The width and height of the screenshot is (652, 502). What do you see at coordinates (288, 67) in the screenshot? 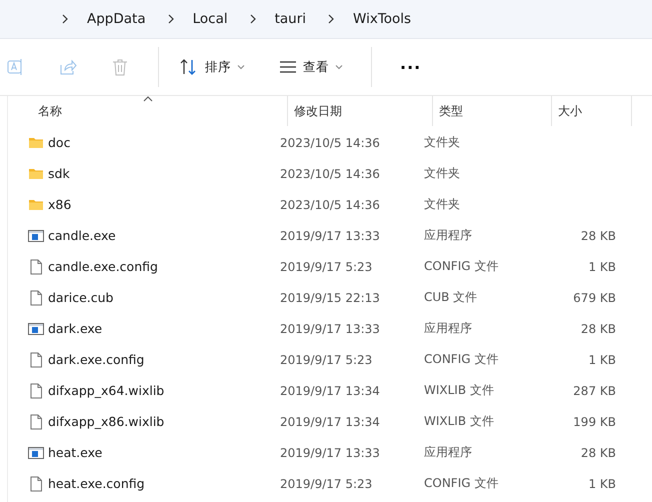
I see `list-icon` at bounding box center [288, 67].